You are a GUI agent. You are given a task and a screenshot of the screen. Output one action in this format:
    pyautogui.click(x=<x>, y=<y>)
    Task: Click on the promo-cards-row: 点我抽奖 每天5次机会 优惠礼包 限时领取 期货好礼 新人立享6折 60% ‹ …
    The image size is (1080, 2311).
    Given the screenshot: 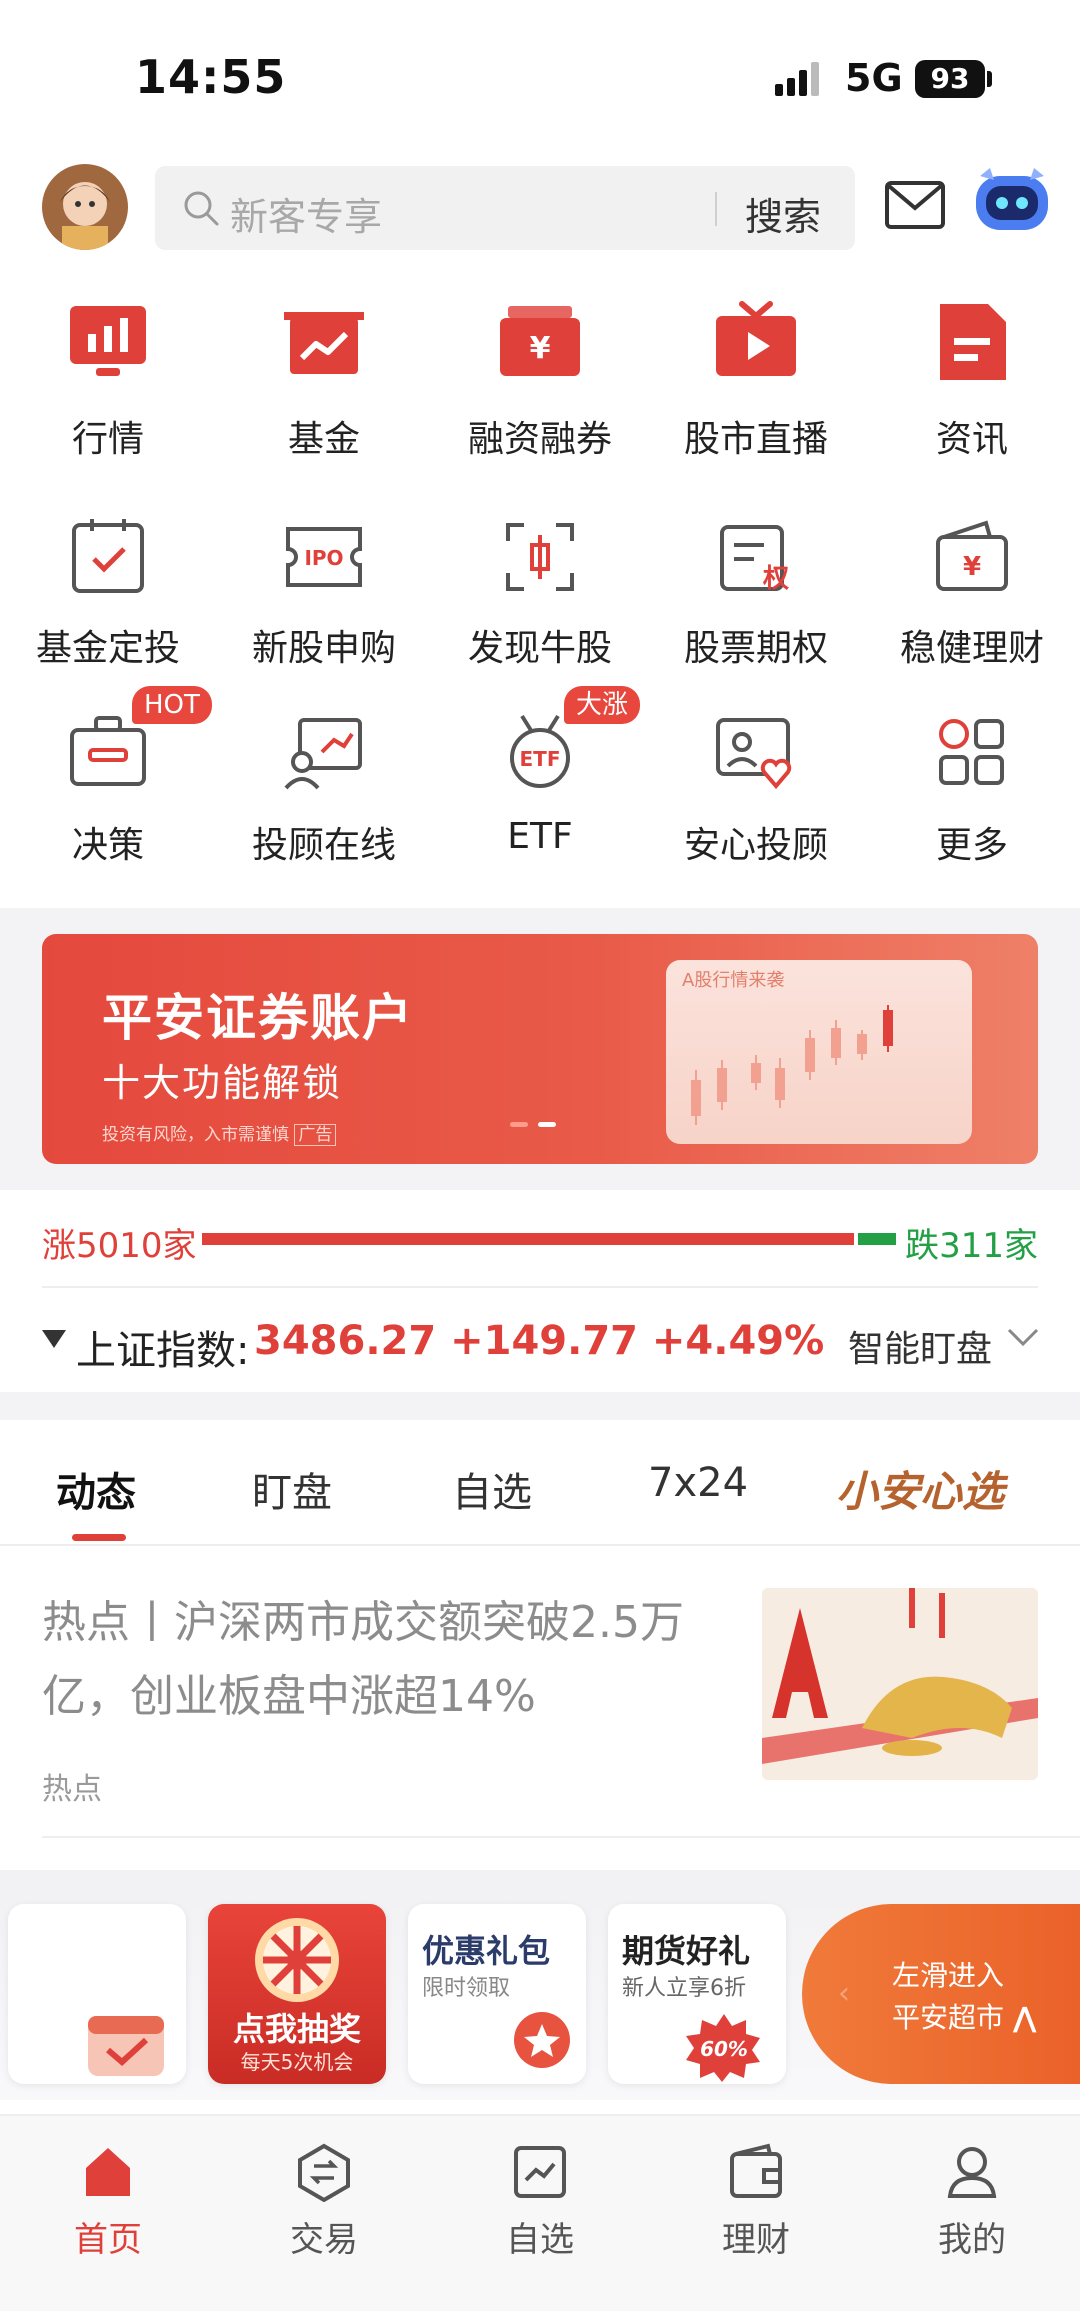 What is the action you would take?
    pyautogui.click(x=540, y=1985)
    